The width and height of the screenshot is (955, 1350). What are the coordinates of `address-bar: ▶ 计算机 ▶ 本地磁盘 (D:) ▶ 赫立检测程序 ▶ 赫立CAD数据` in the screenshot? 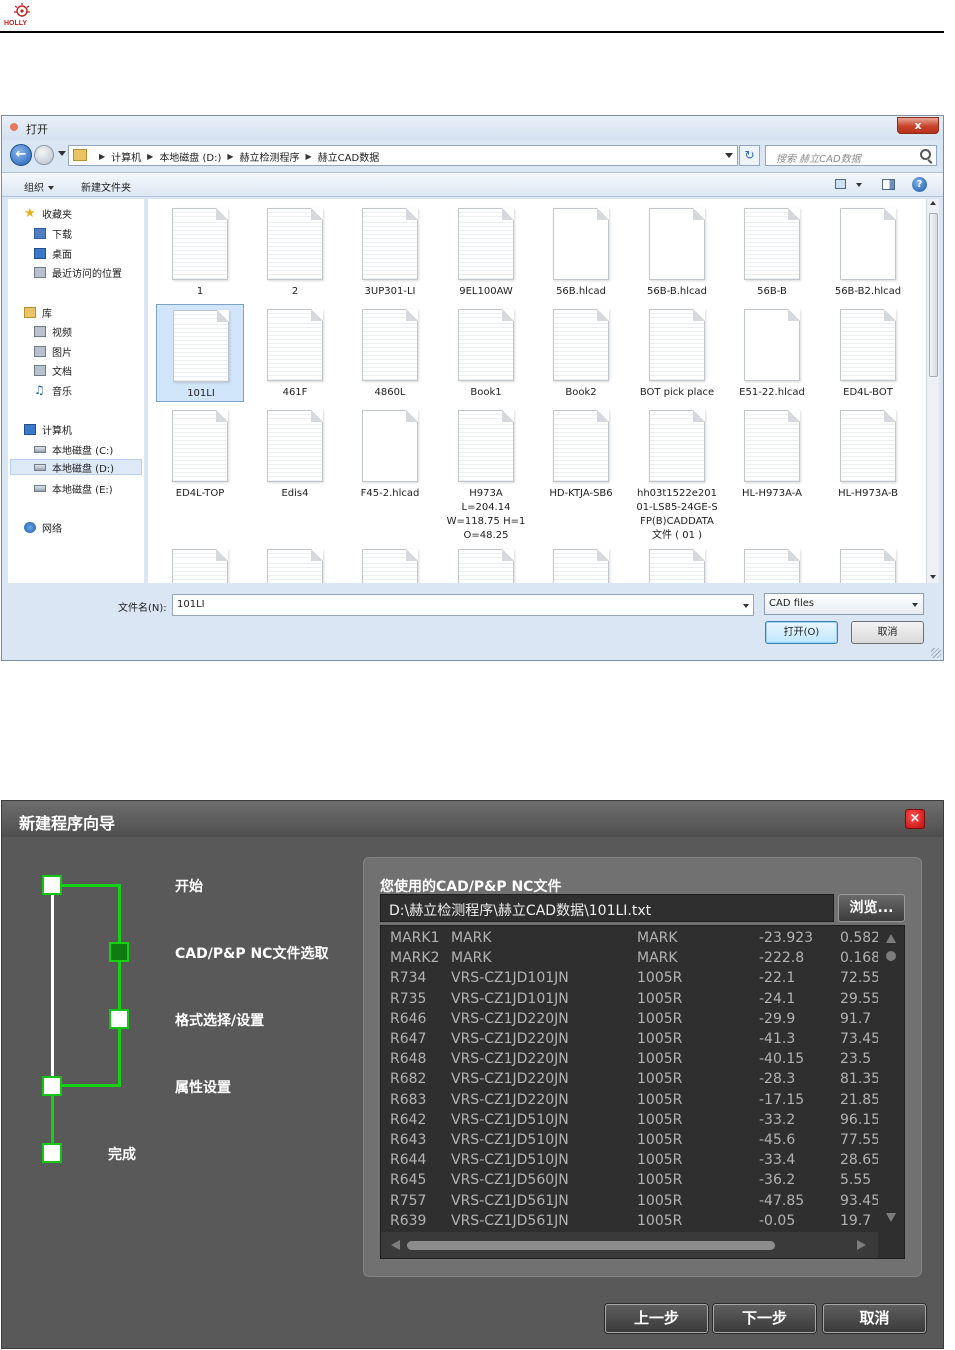 It's located at (403, 155).